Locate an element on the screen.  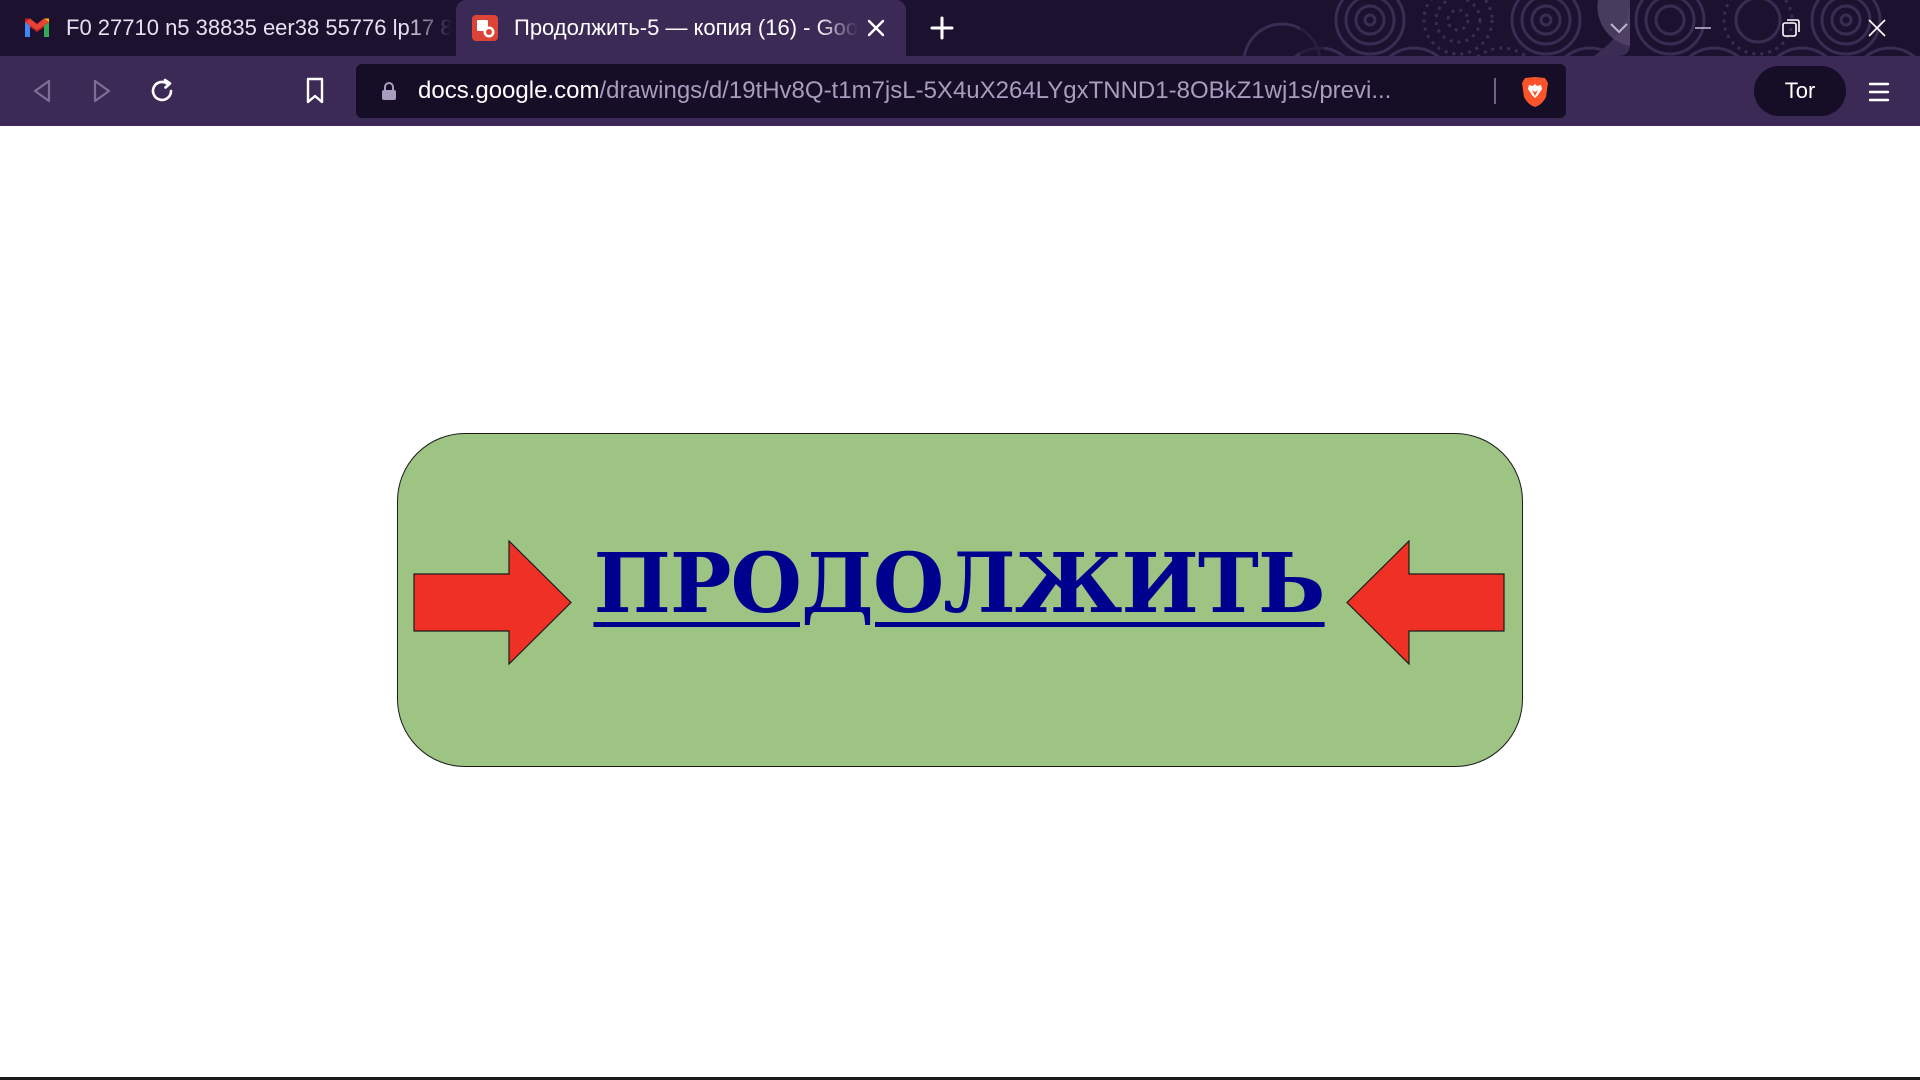
forward-arrow-icon is located at coordinates (102, 91).